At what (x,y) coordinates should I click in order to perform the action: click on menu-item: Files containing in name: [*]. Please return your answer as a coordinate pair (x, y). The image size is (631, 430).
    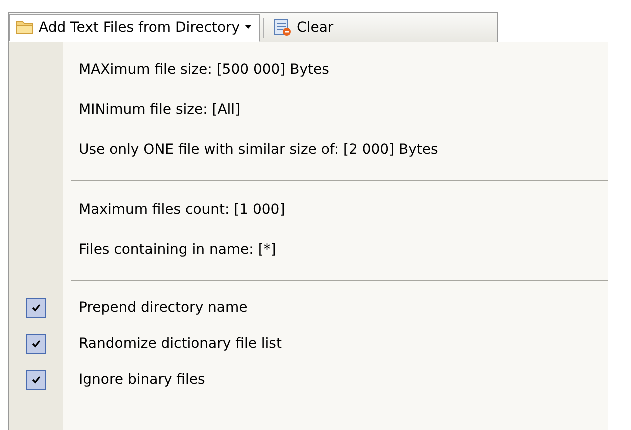
    Looking at the image, I should click on (169, 250).